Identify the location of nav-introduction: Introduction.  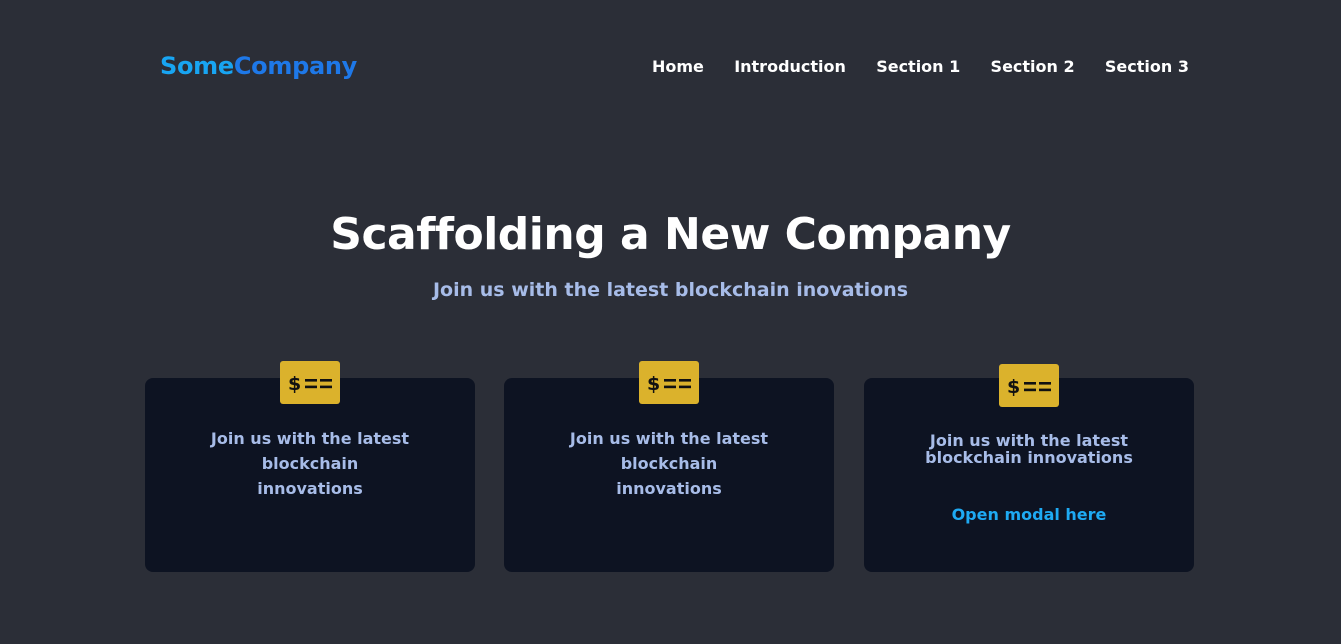
(790, 66).